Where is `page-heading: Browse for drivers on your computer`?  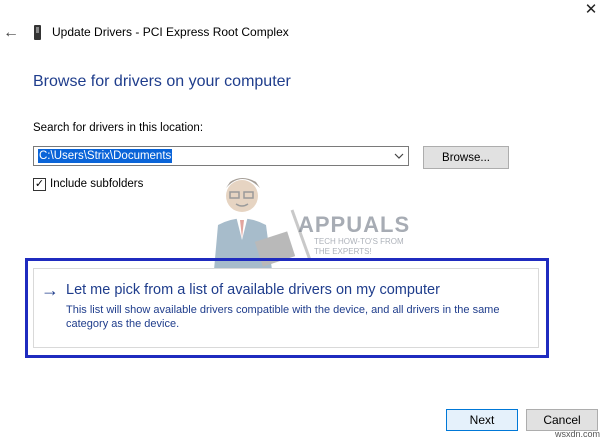
page-heading: Browse for drivers on your computer is located at coordinates (162, 81).